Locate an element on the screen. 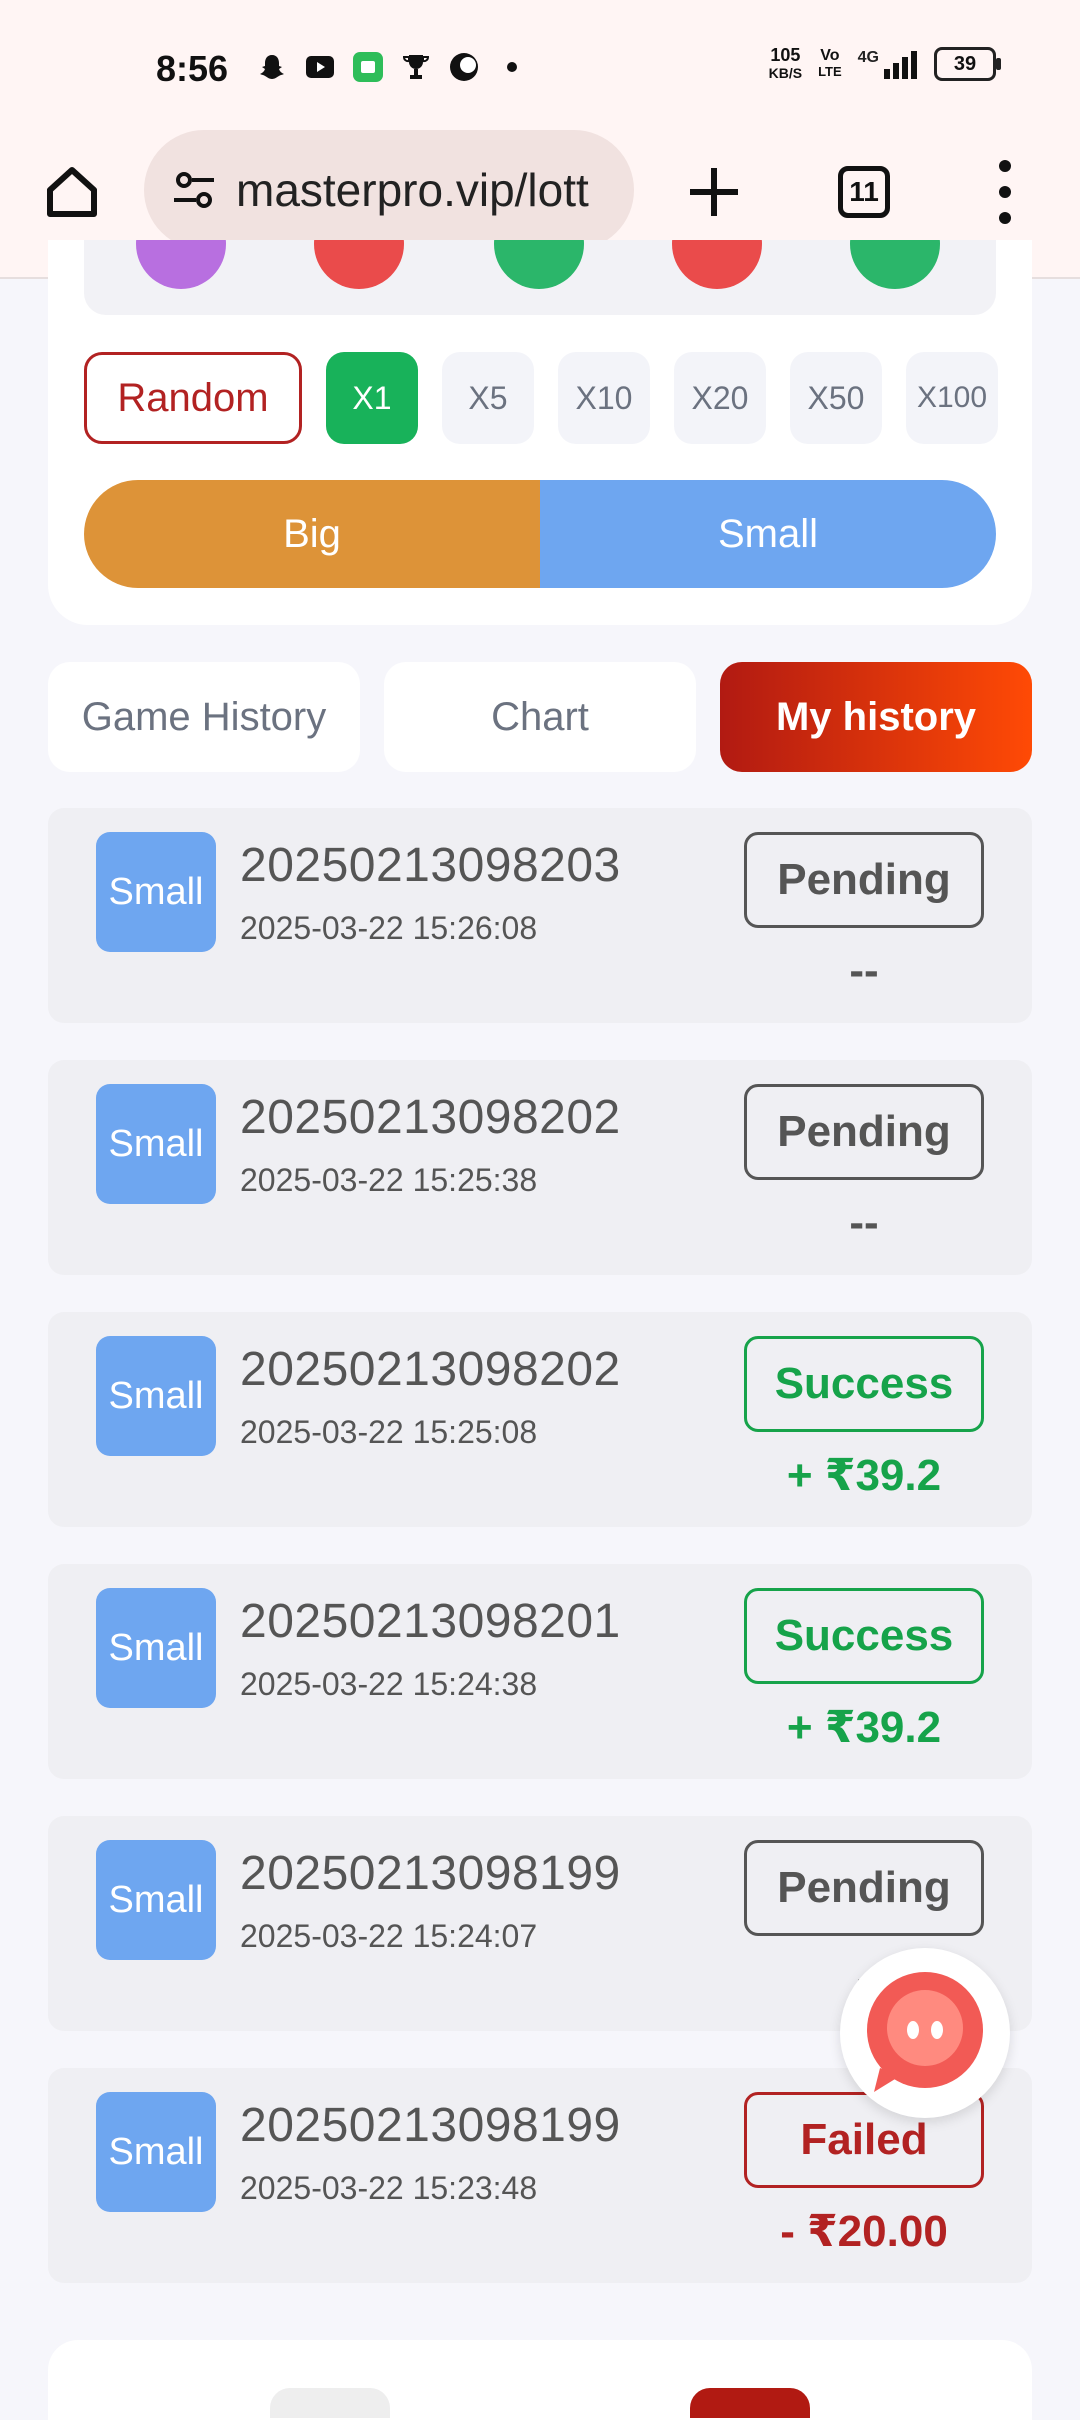 The height and width of the screenshot is (2420, 1080). tab-chart: Chart is located at coordinates (540, 717).